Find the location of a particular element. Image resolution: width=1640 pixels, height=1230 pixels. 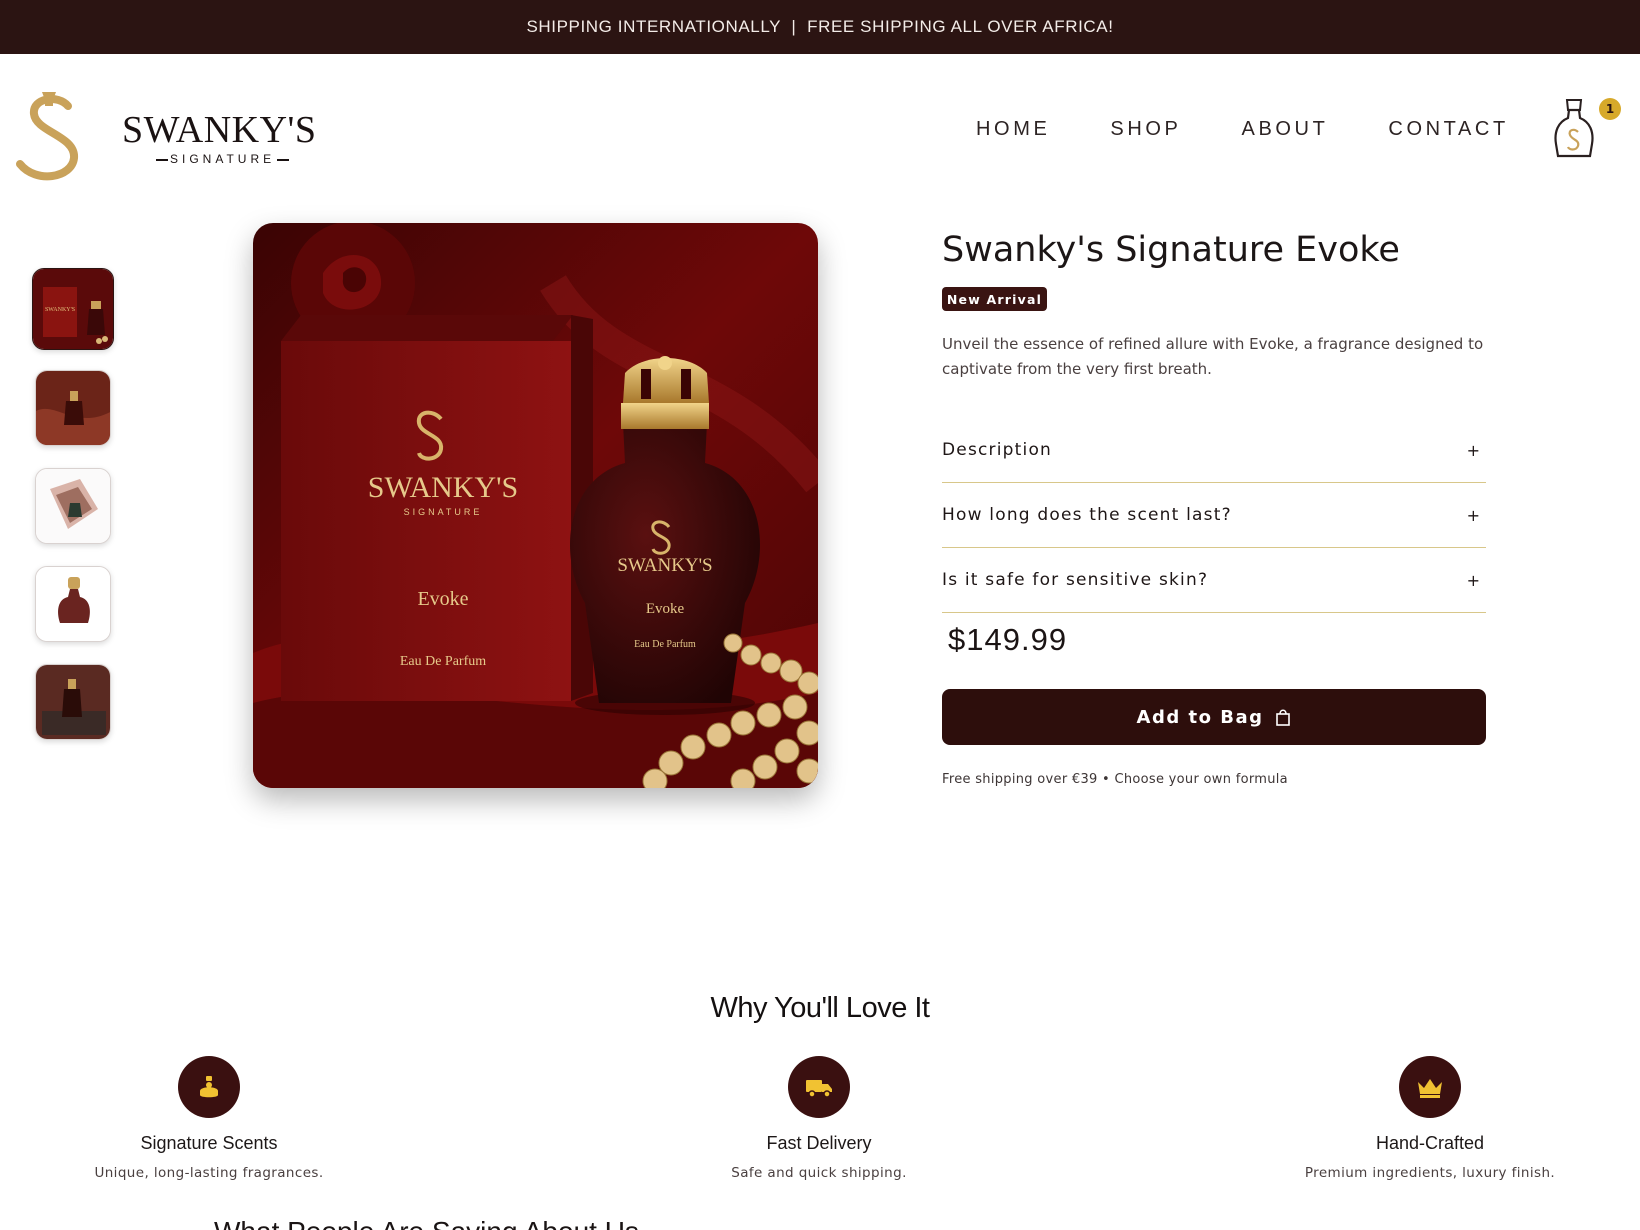

accordion-description: Description + is located at coordinates (1214, 450).